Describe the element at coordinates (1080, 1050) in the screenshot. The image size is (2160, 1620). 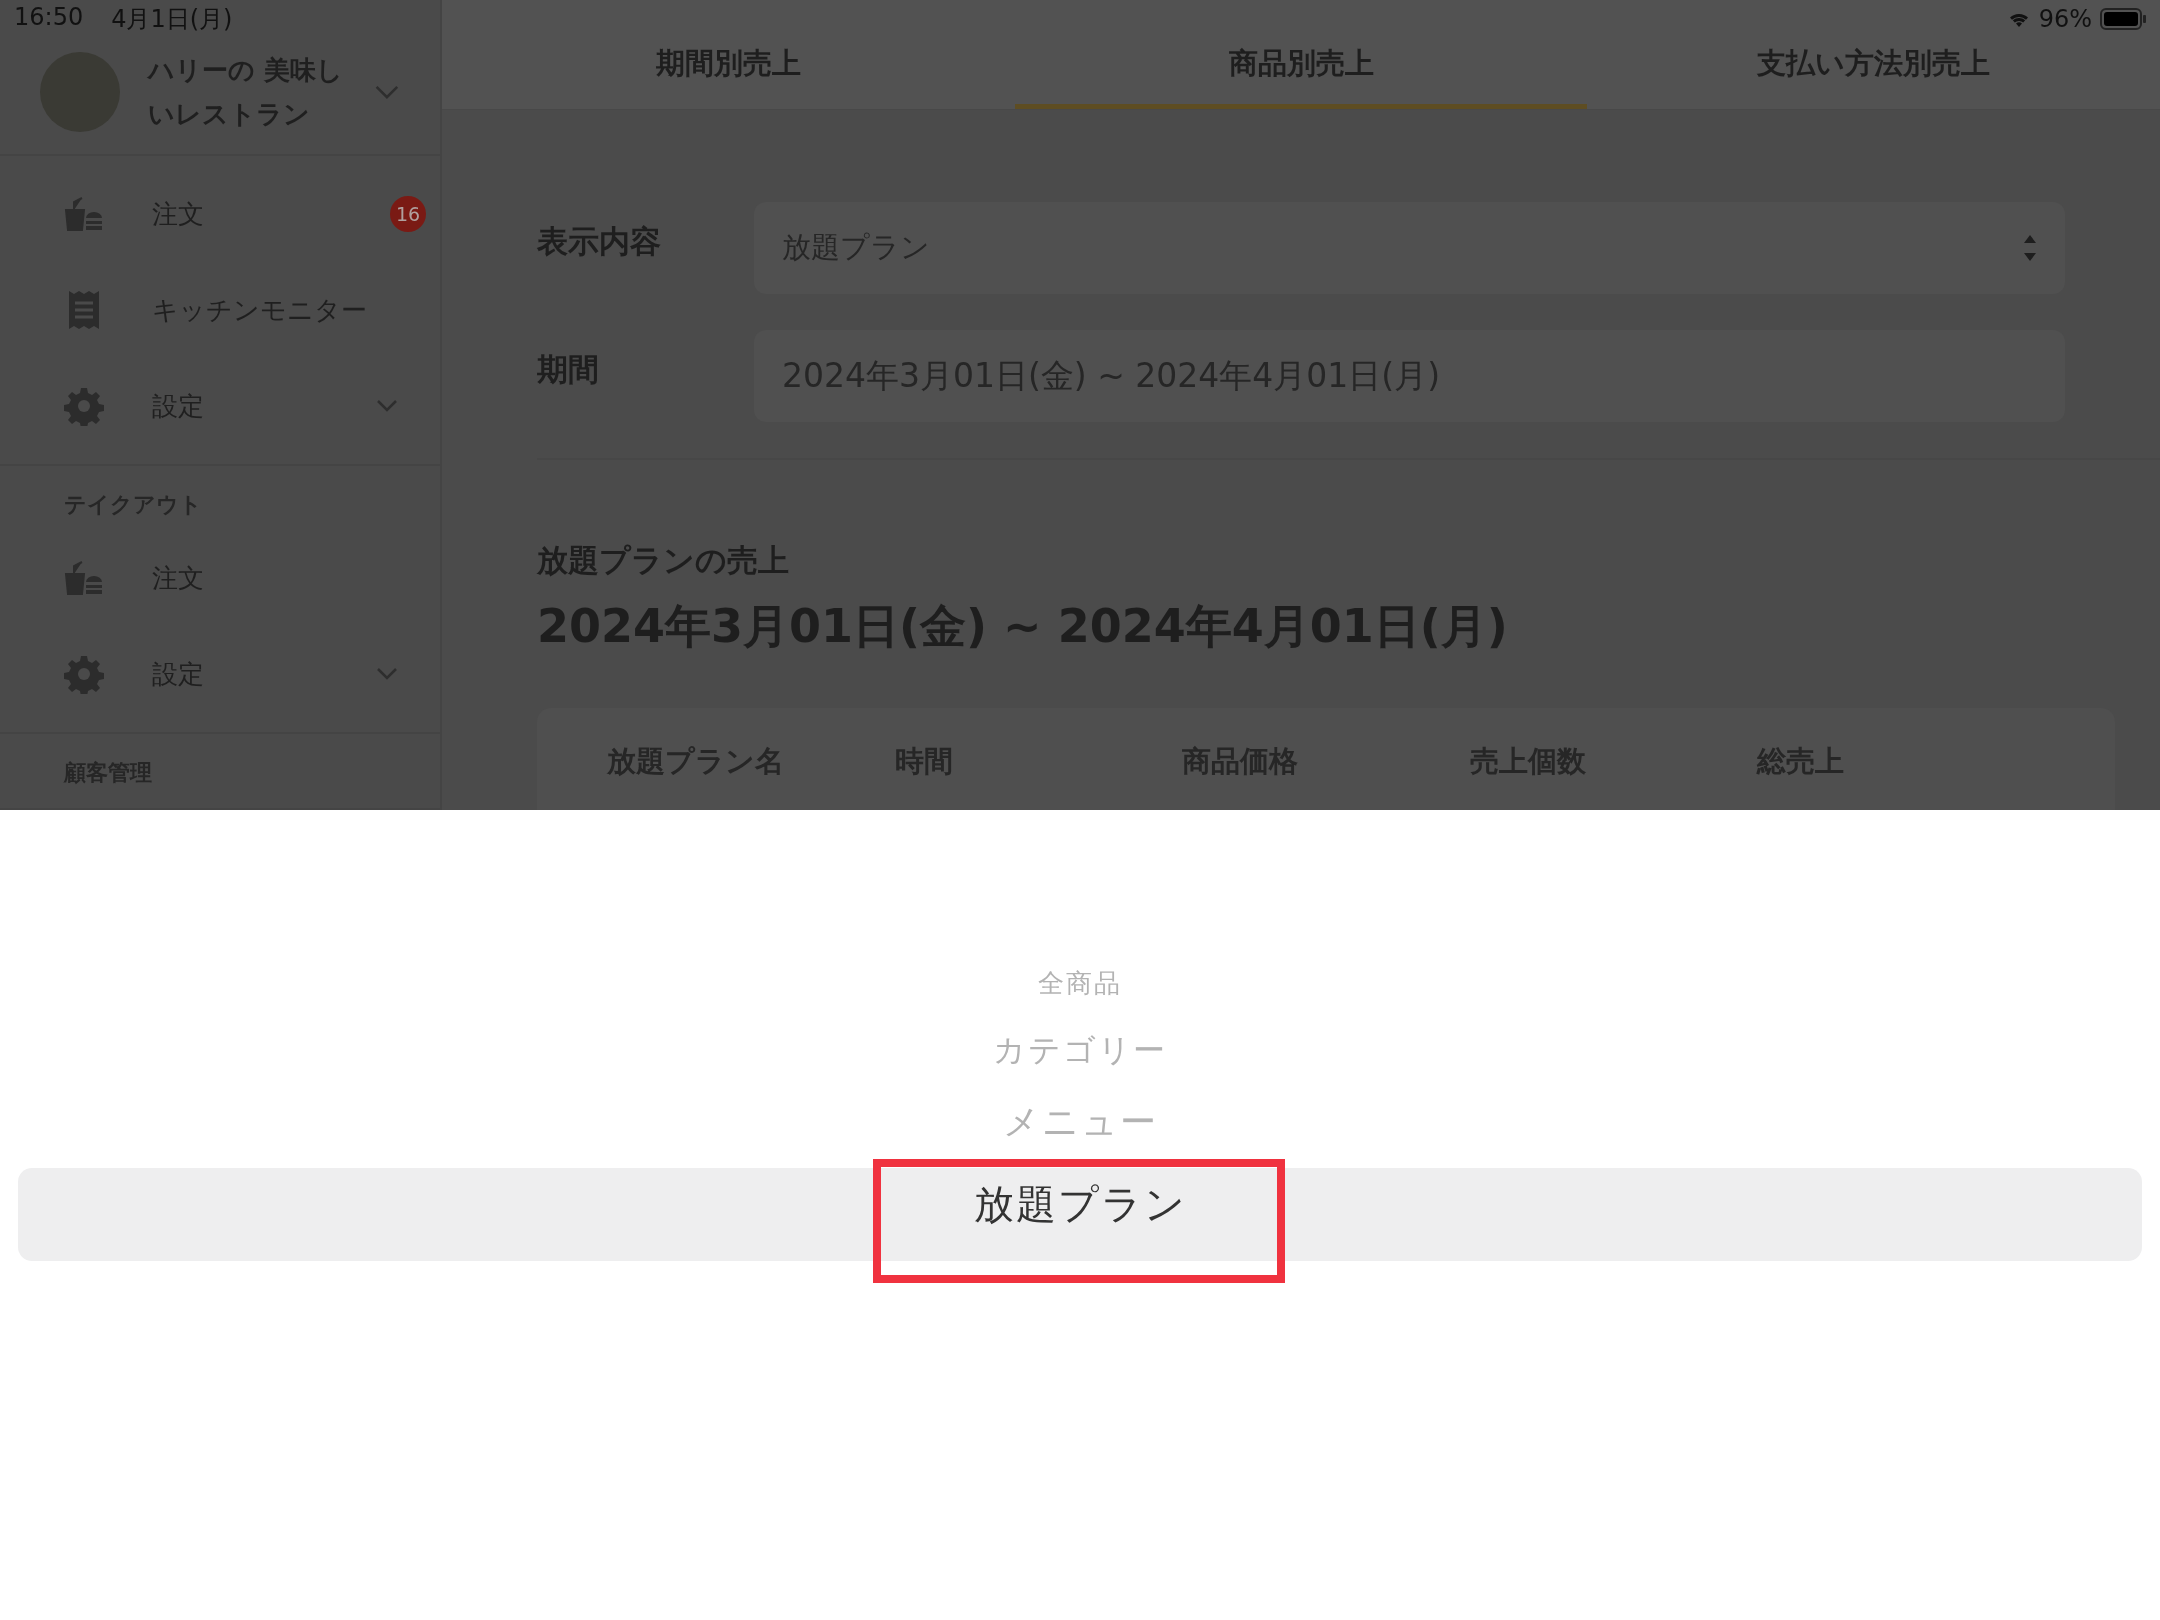
I see `picker-option: カテゴリー` at that location.